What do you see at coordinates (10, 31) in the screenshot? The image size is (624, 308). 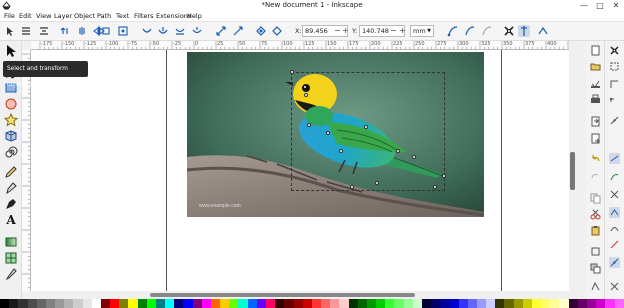 I see `select-all-icon` at bounding box center [10, 31].